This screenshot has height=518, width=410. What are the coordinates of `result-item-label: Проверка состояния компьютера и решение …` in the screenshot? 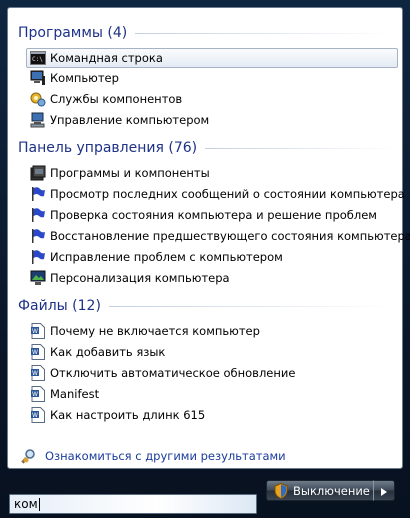 It's located at (213, 215).